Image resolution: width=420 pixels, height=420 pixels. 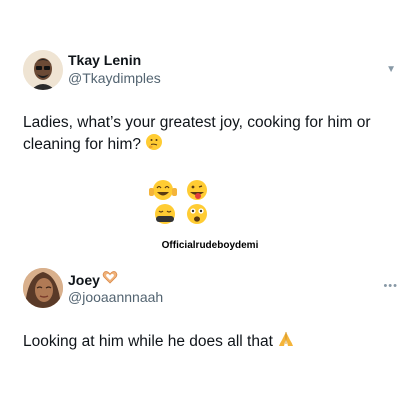 I want to click on user-handle: @jooaannnaah, so click(x=115, y=297).